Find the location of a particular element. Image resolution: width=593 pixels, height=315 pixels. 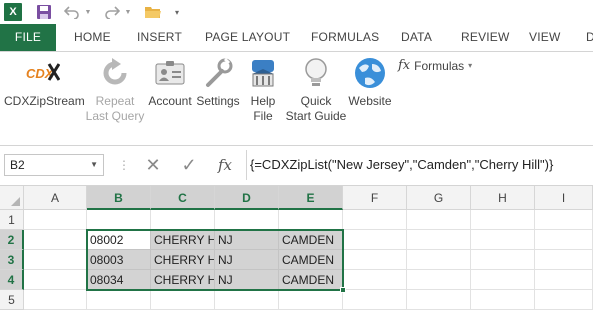

column-header-b: B is located at coordinates (119, 198).